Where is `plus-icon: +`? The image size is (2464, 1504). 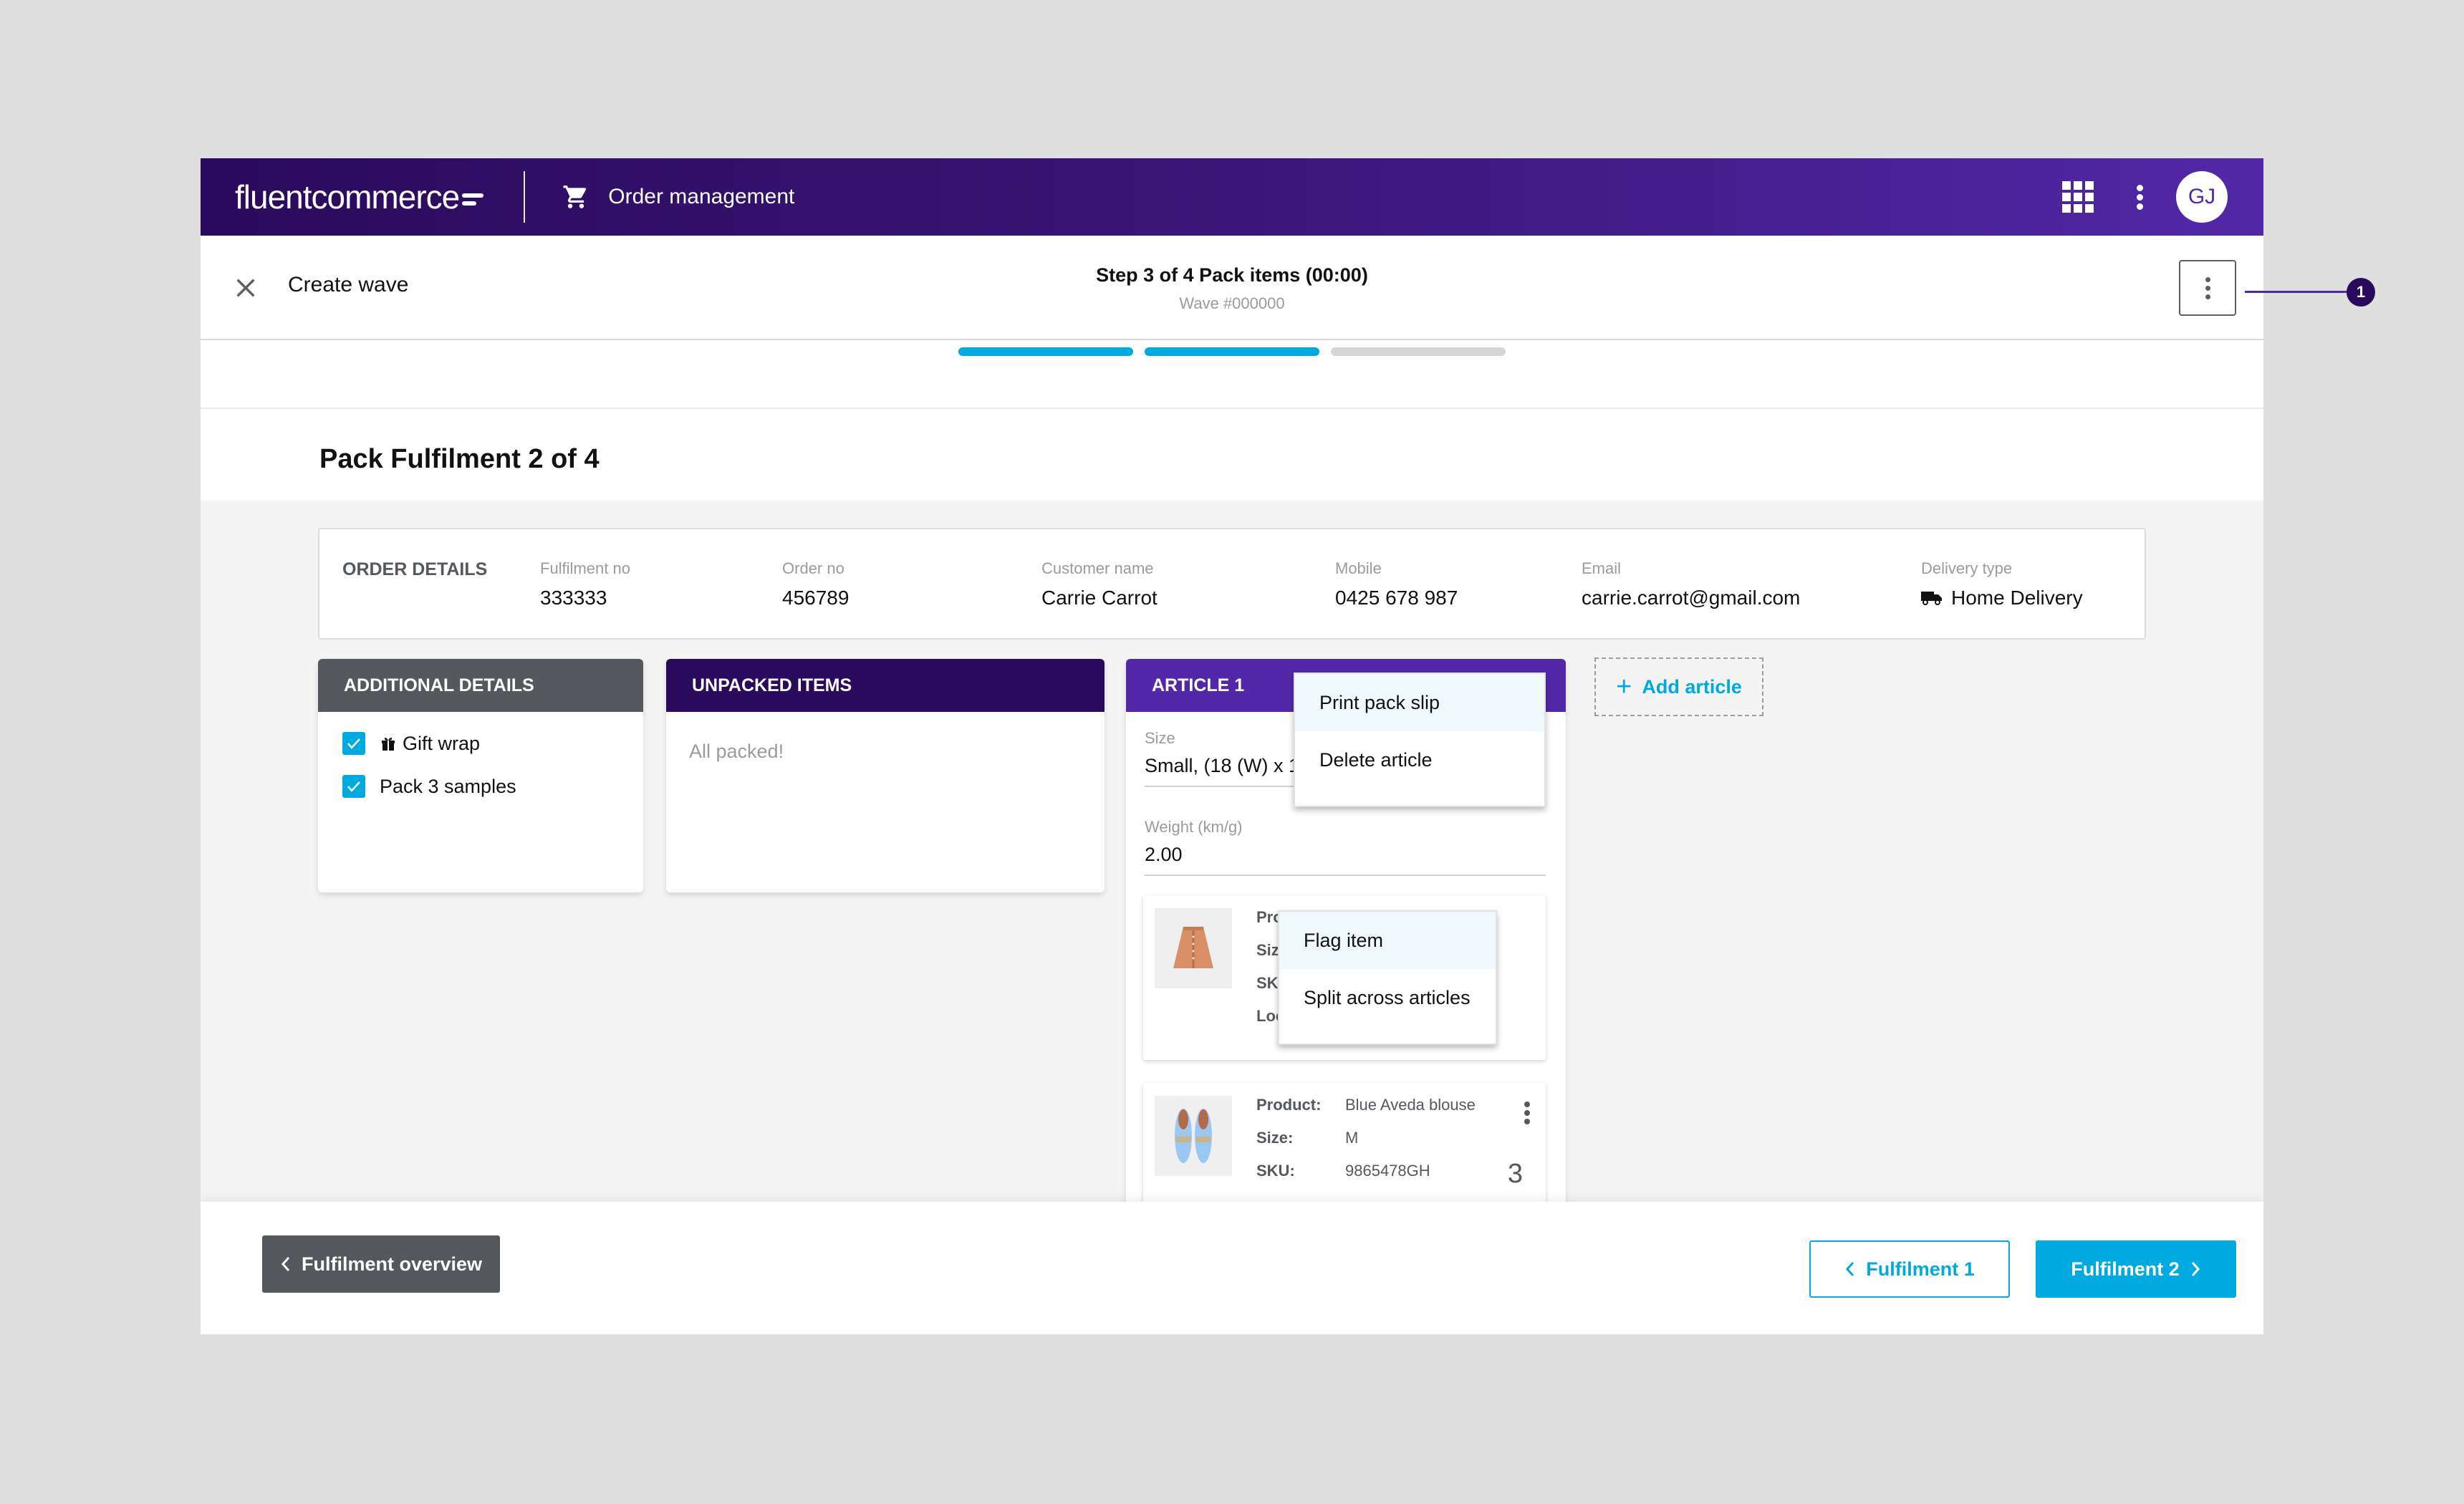 plus-icon: + is located at coordinates (1624, 687).